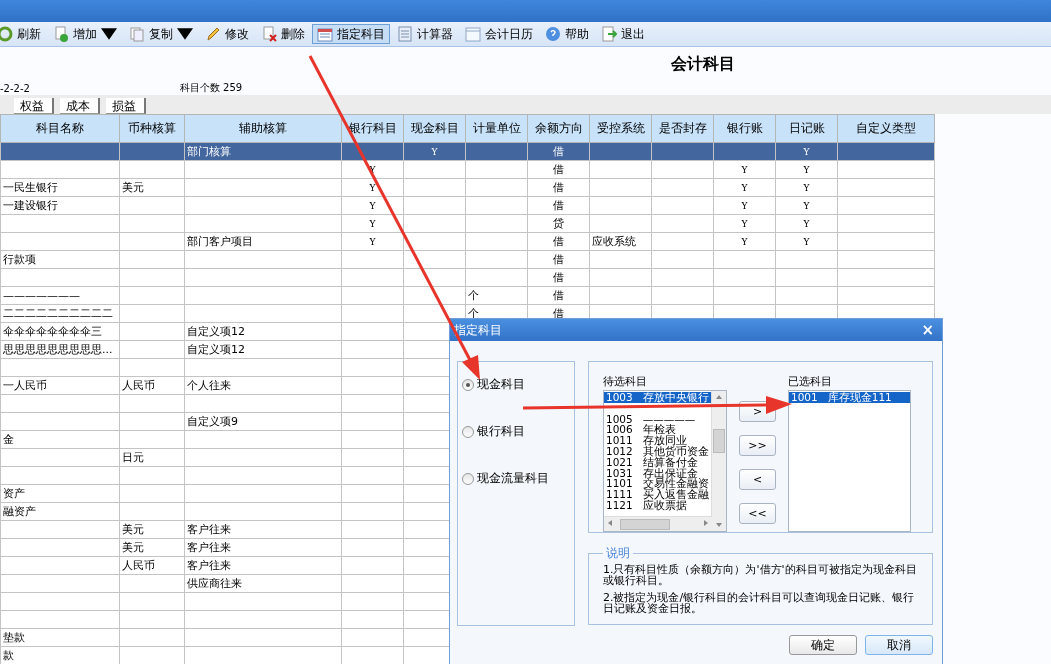 This screenshot has width=1051, height=664. I want to click on list-item: 1101 交易性金融资, so click(657, 484).